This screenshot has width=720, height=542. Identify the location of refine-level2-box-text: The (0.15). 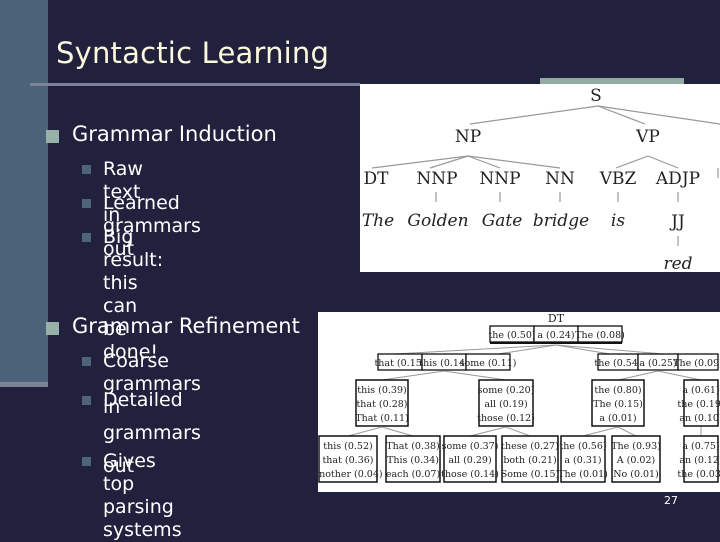
(618, 404).